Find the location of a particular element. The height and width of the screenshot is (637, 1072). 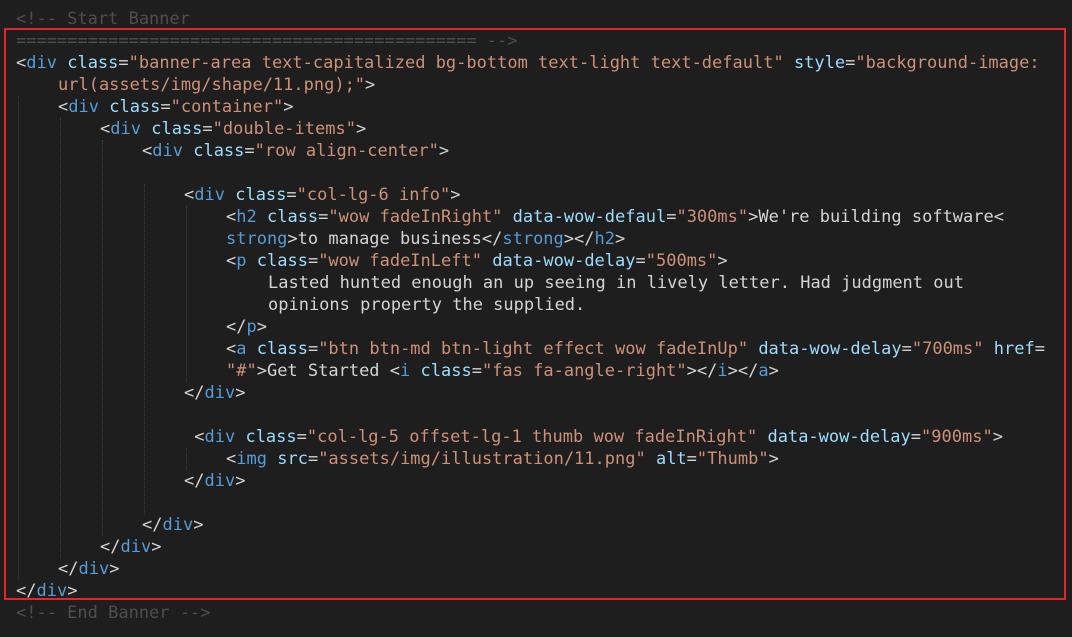

code-line: <!-- Start Banner is located at coordinates (103, 19).